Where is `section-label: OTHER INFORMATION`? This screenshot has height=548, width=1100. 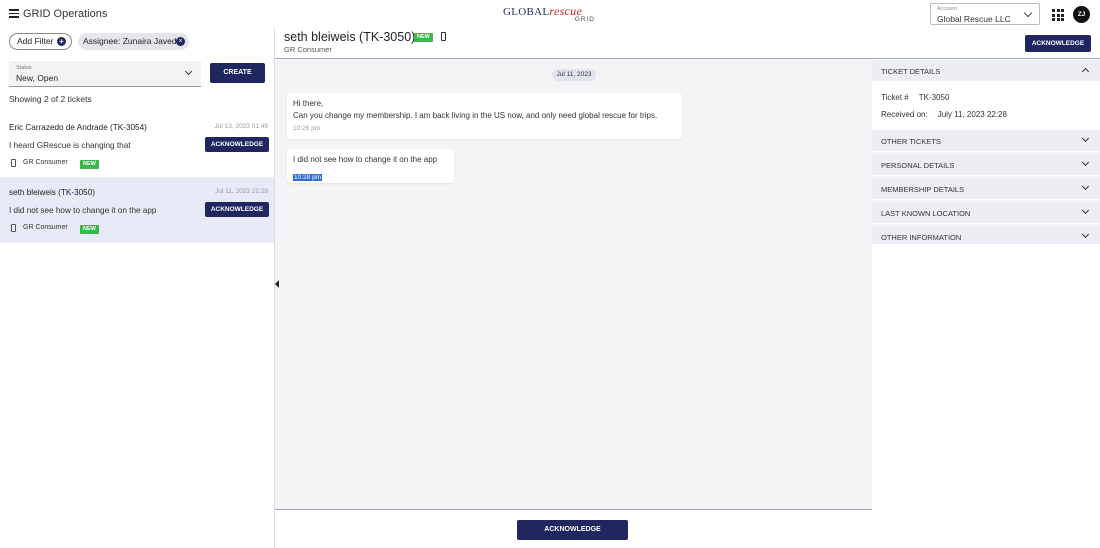
section-label: OTHER INFORMATION is located at coordinates (921, 237).